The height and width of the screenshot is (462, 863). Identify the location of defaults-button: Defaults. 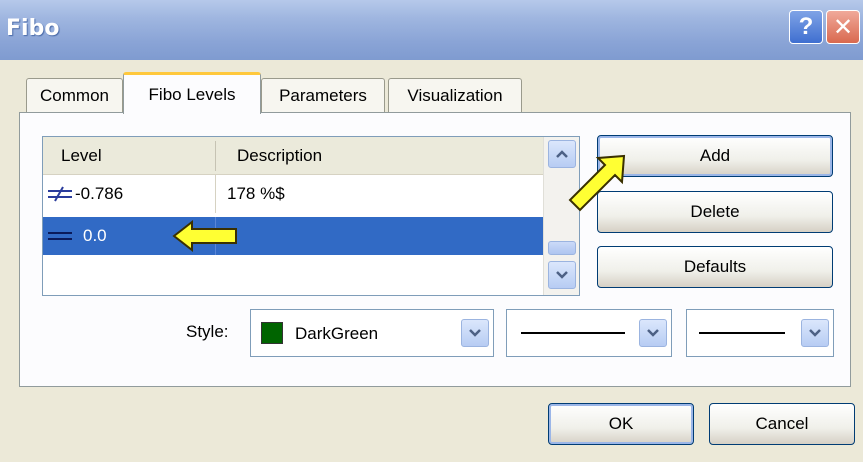
(715, 267).